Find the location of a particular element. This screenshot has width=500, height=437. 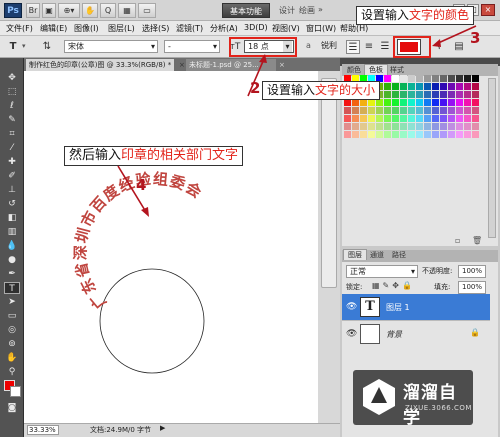

arrow-to-color is located at coordinates (456, 35).